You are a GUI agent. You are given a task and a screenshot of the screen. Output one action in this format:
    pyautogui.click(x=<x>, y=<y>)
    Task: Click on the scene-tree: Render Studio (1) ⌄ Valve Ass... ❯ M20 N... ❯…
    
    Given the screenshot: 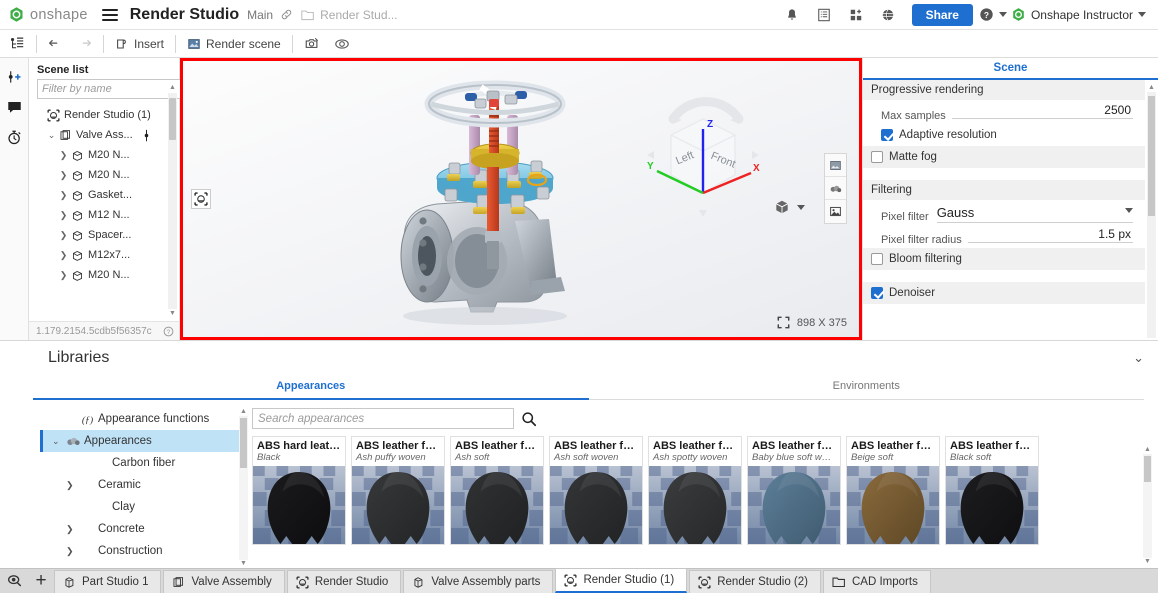 What is the action you would take?
    pyautogui.click(x=104, y=212)
    